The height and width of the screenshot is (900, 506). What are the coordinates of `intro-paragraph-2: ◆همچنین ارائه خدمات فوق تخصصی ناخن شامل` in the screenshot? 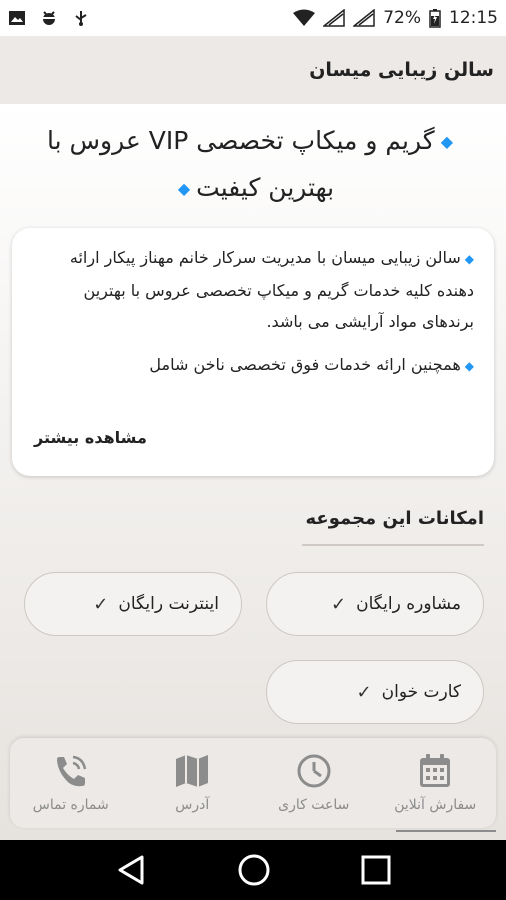 It's located at (253, 365).